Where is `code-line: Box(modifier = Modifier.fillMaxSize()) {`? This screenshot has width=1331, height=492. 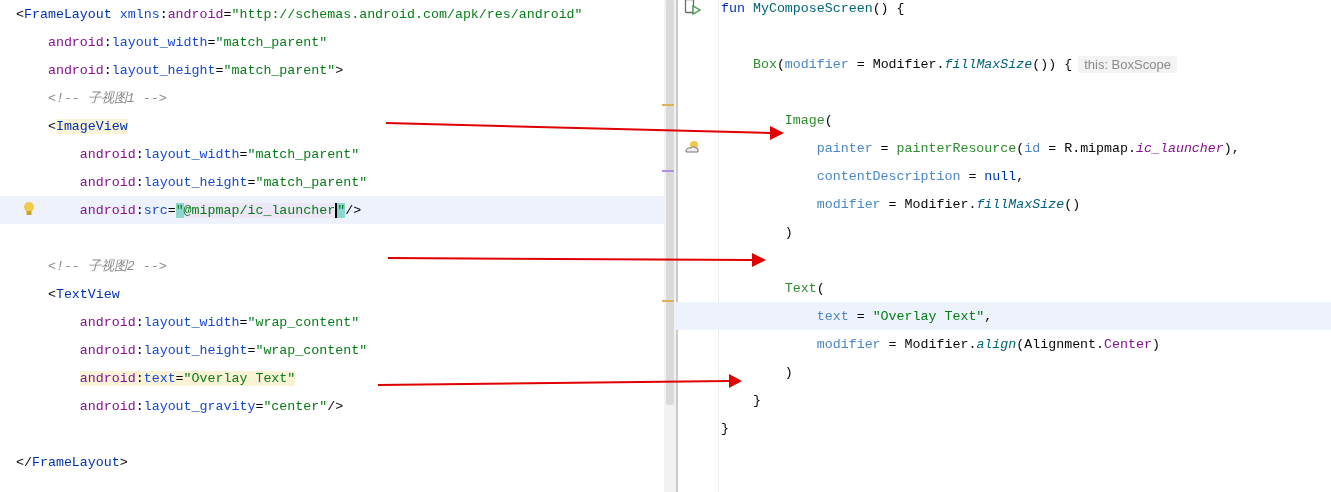
code-line: Box(modifier = Modifier.fillMaxSize()) { is located at coordinates (912, 64).